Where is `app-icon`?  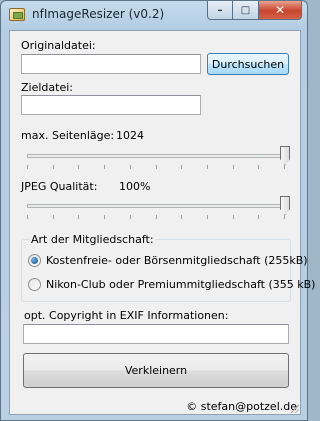 app-icon is located at coordinates (17, 14).